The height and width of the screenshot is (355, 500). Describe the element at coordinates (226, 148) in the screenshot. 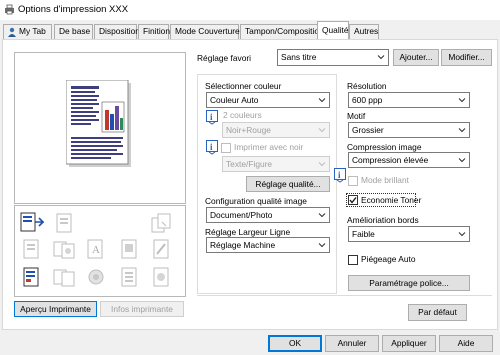

I see `print-with-black-checkbox` at that location.